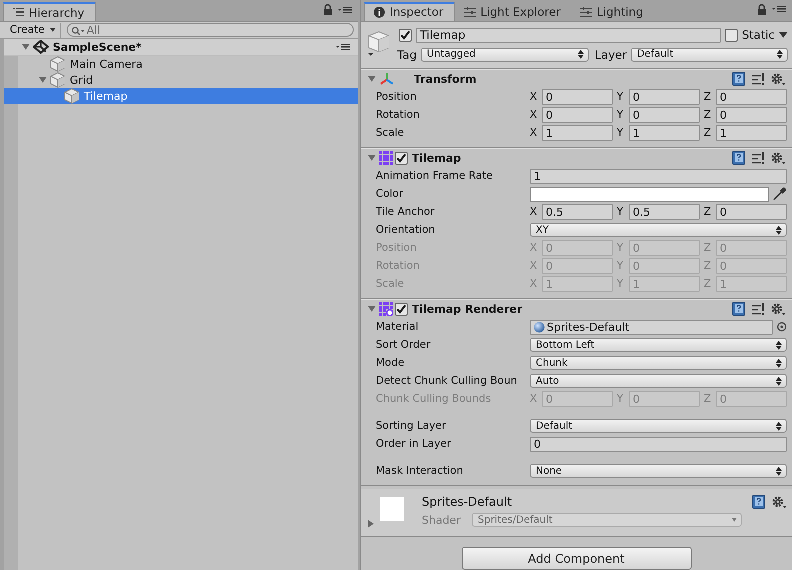  I want to click on panel-tab: Inspector, so click(409, 11).